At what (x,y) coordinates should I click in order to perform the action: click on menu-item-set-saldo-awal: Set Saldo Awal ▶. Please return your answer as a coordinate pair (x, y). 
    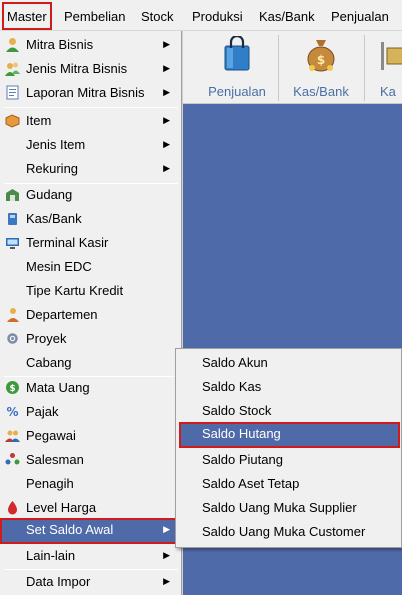
    Looking at the image, I should click on (90, 531).